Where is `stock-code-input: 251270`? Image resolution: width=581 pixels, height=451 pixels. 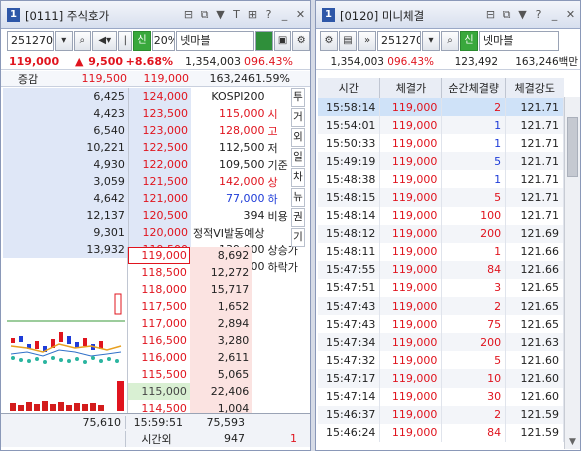
stock-code-input: 251270 is located at coordinates (30, 41).